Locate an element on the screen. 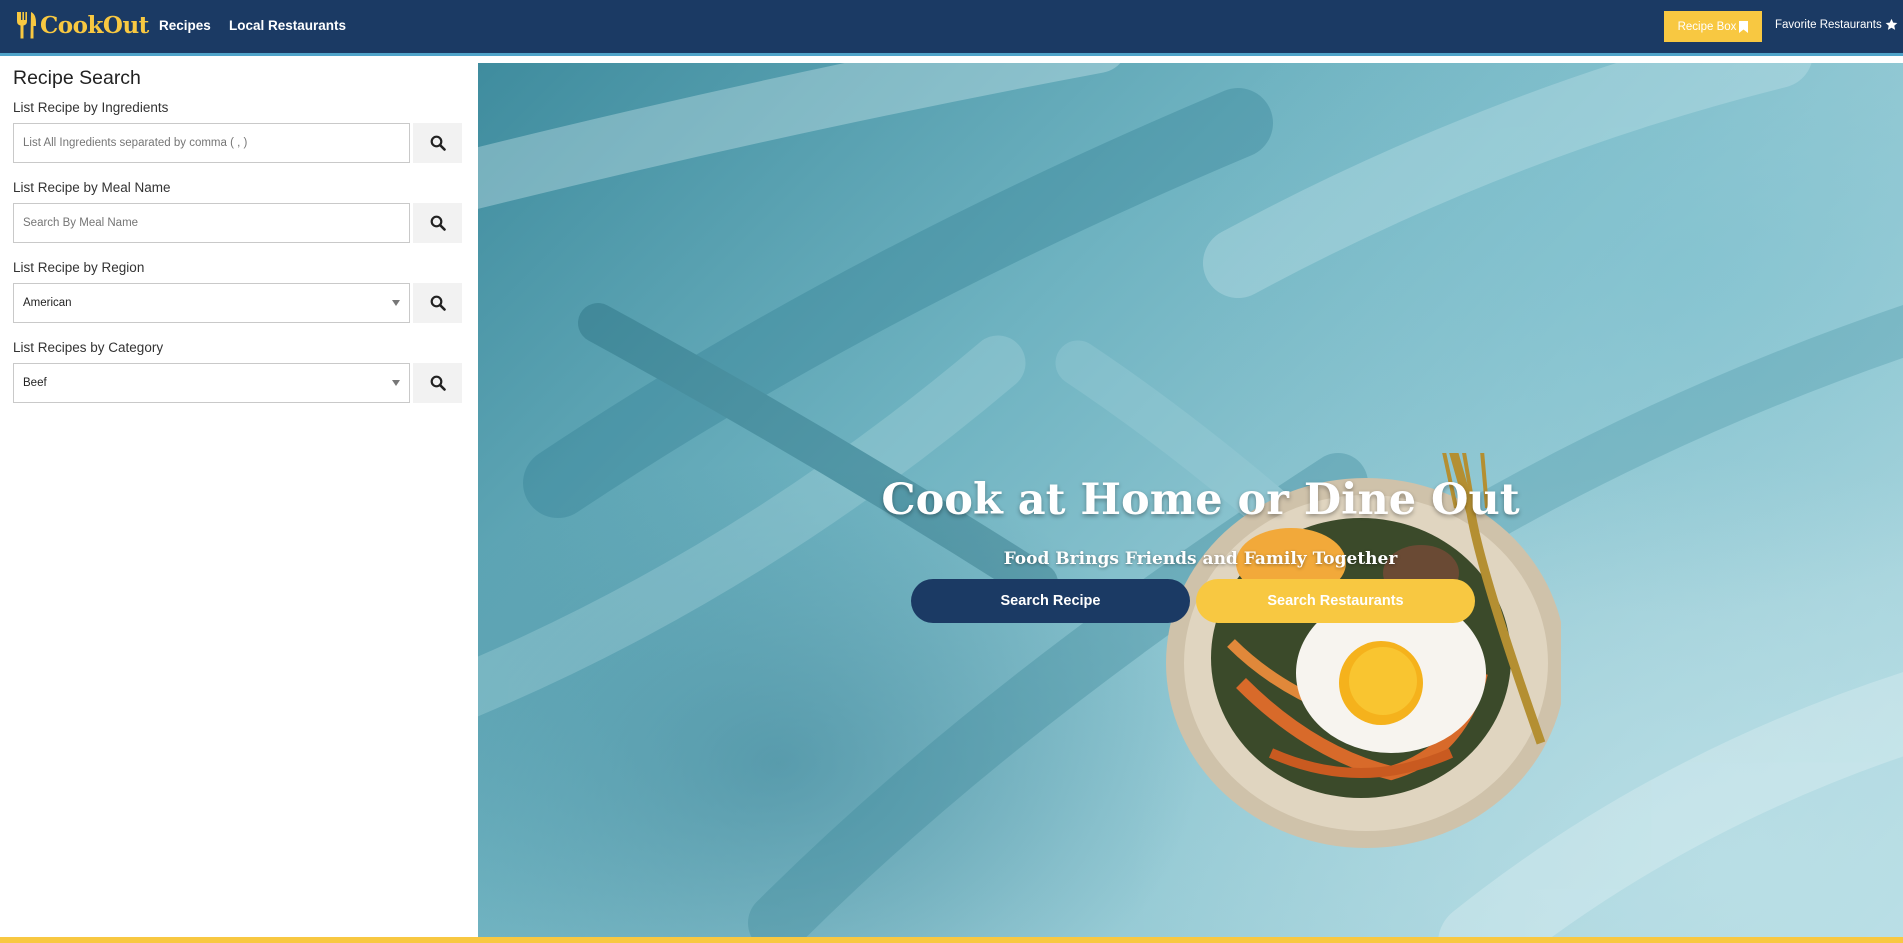  favorite-restaurants-link: Favorite Restaurants is located at coordinates (1836, 24).